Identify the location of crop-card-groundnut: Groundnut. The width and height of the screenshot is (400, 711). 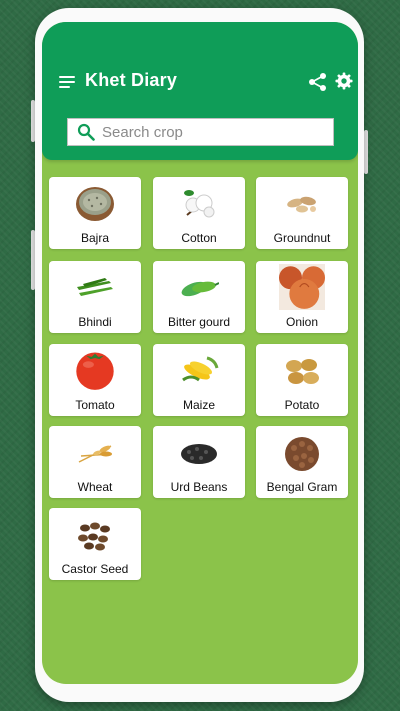
(302, 213).